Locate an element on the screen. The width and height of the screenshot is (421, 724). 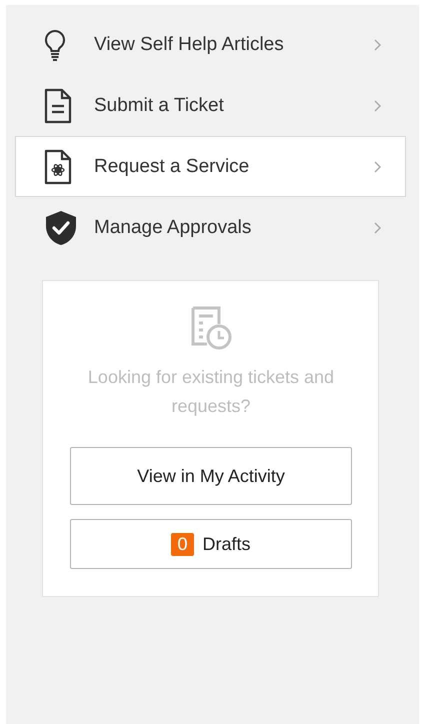
count-badge: 0 is located at coordinates (182, 544).